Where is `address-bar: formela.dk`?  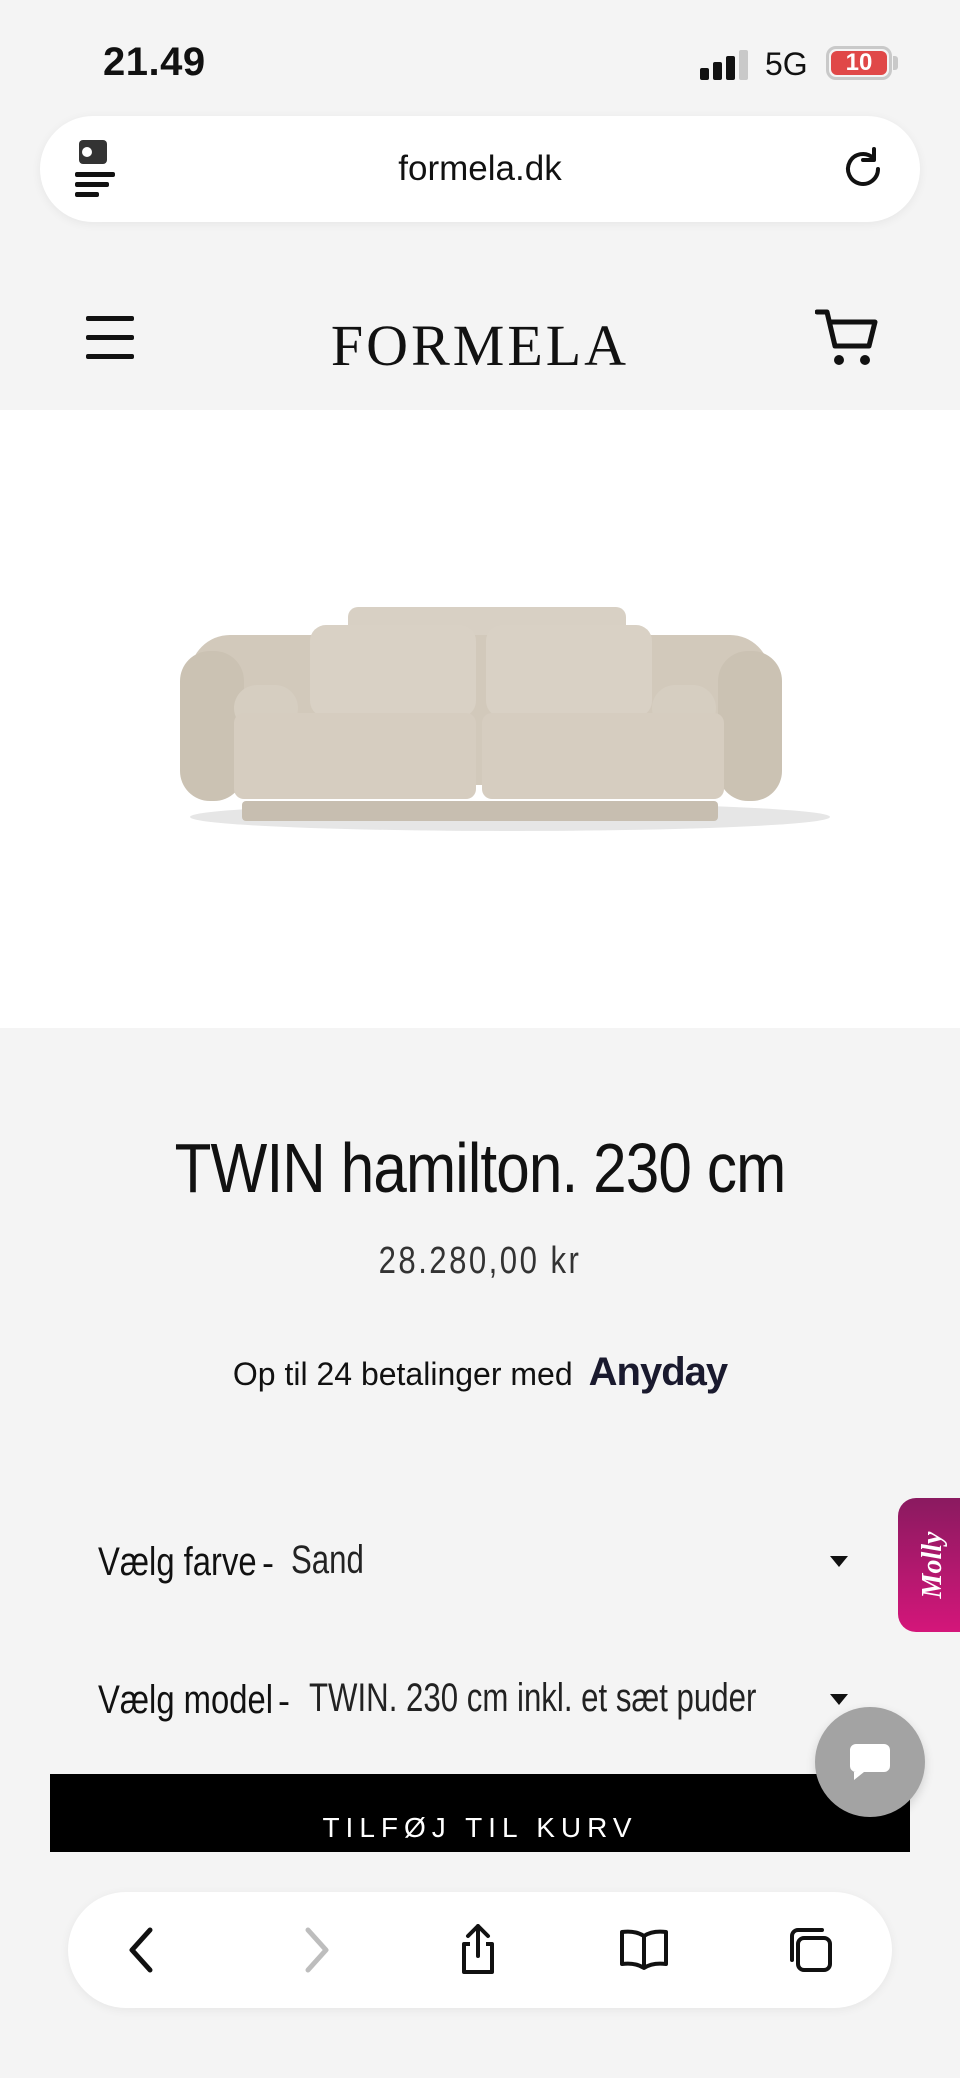
address-bar: formela.dk is located at coordinates (480, 169).